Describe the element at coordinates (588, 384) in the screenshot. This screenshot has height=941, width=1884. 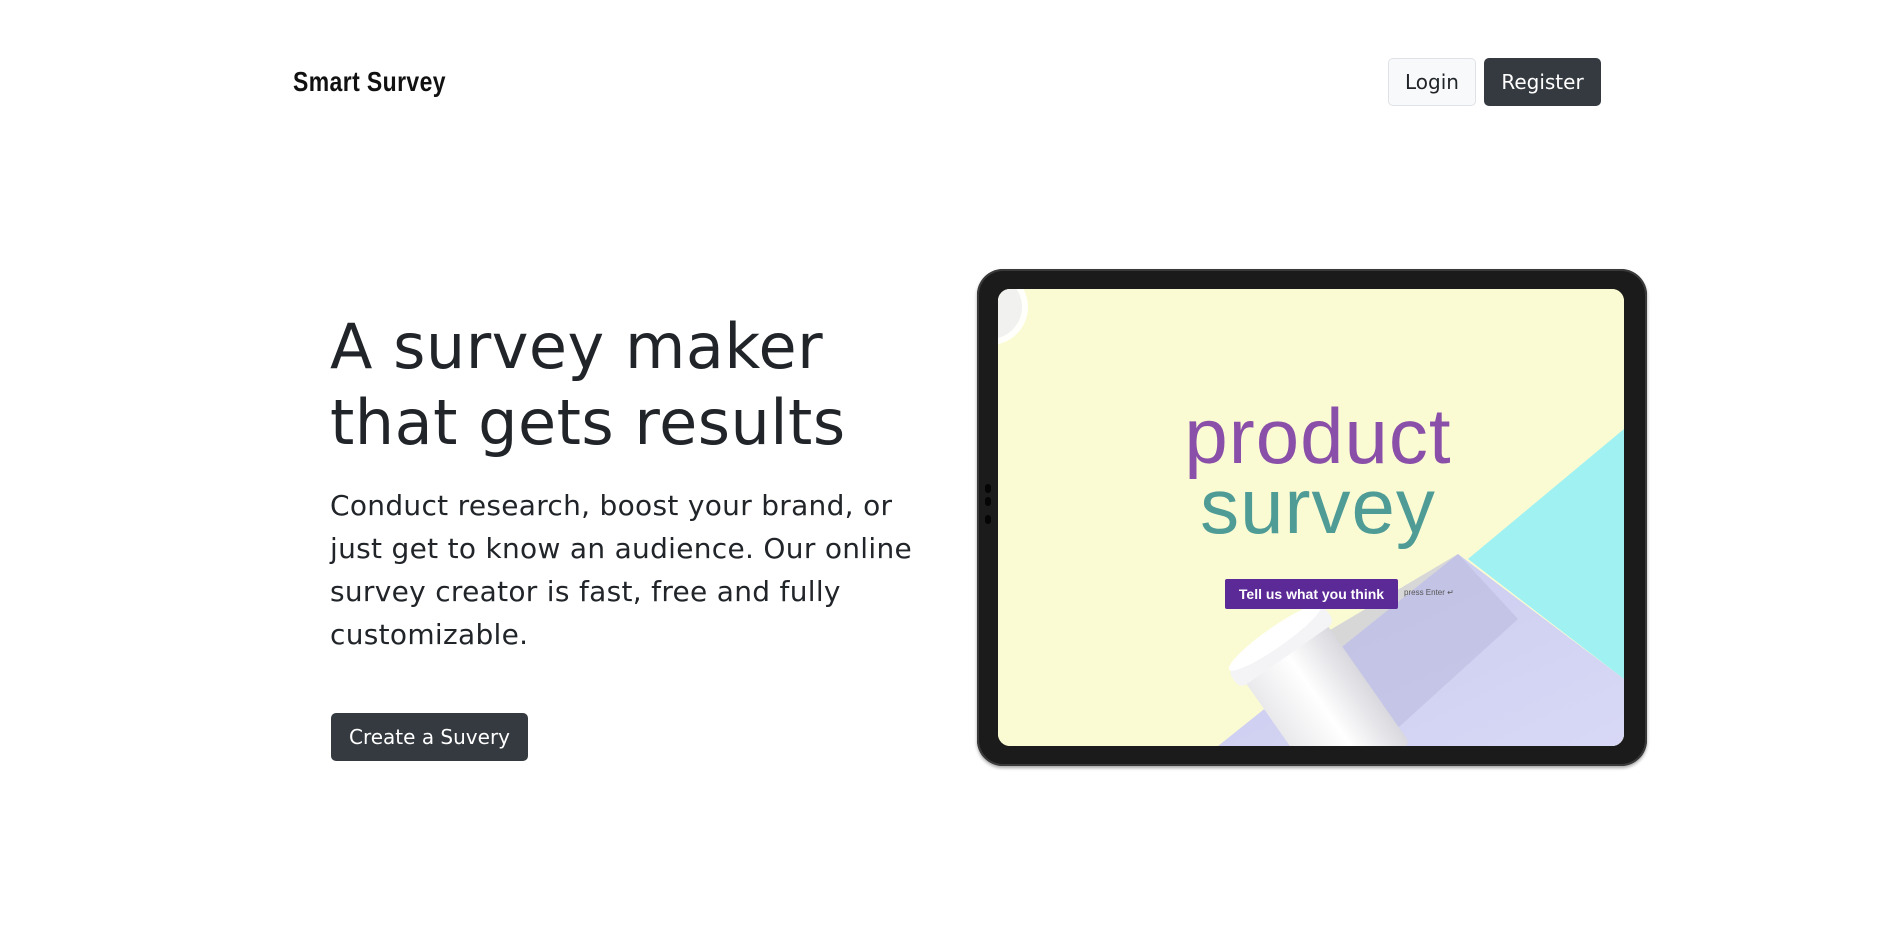
I see `hero-title: A survey maker that gets results` at that location.